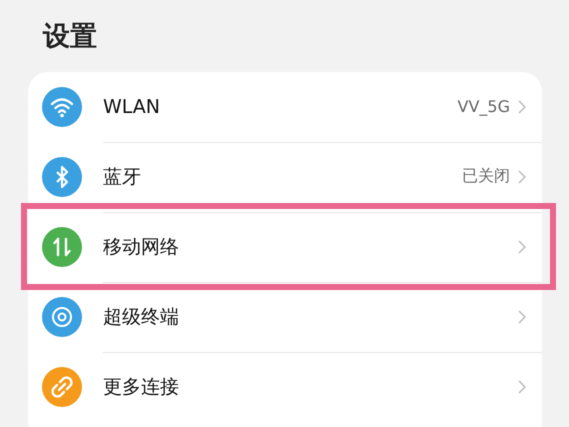 The image size is (569, 427). What do you see at coordinates (310, 317) in the screenshot?
I see `setting-label: 超级终端` at bounding box center [310, 317].